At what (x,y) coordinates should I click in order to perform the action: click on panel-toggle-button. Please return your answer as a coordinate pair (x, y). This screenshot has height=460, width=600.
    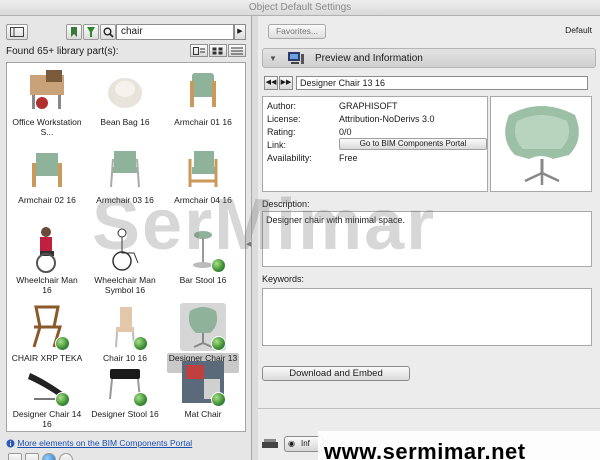
    Looking at the image, I should click on (17, 32).